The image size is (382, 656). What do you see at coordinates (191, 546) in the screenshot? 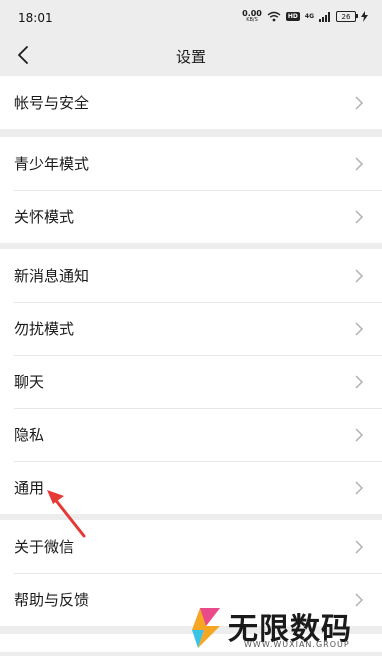
I see `settings-item-about-wechat: 关于微信` at bounding box center [191, 546].